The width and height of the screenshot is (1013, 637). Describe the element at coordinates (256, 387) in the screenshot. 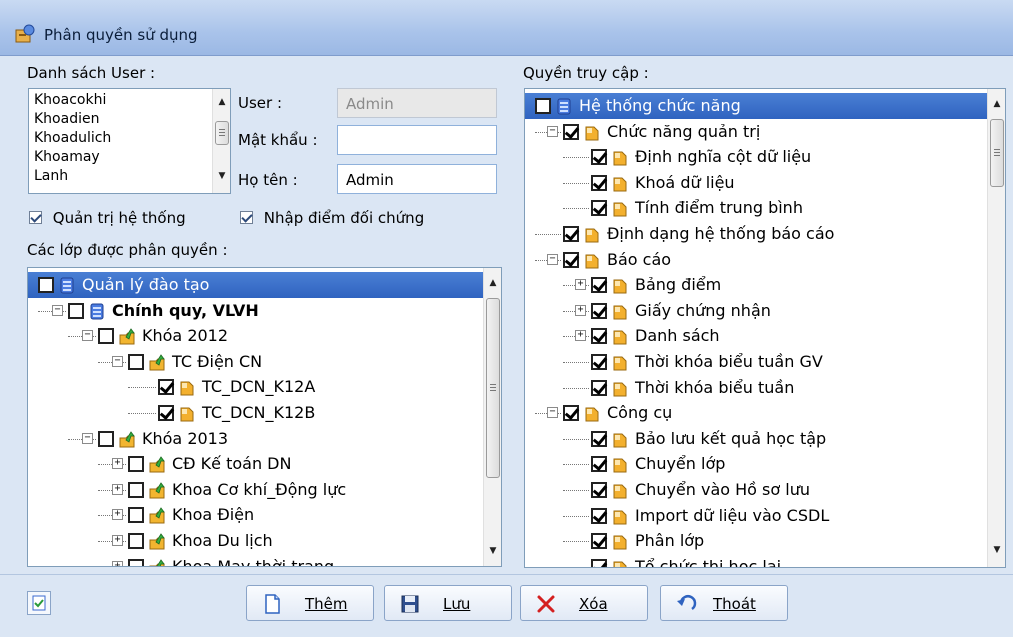

I see `tree-row: TC_DCN_K12A` at that location.